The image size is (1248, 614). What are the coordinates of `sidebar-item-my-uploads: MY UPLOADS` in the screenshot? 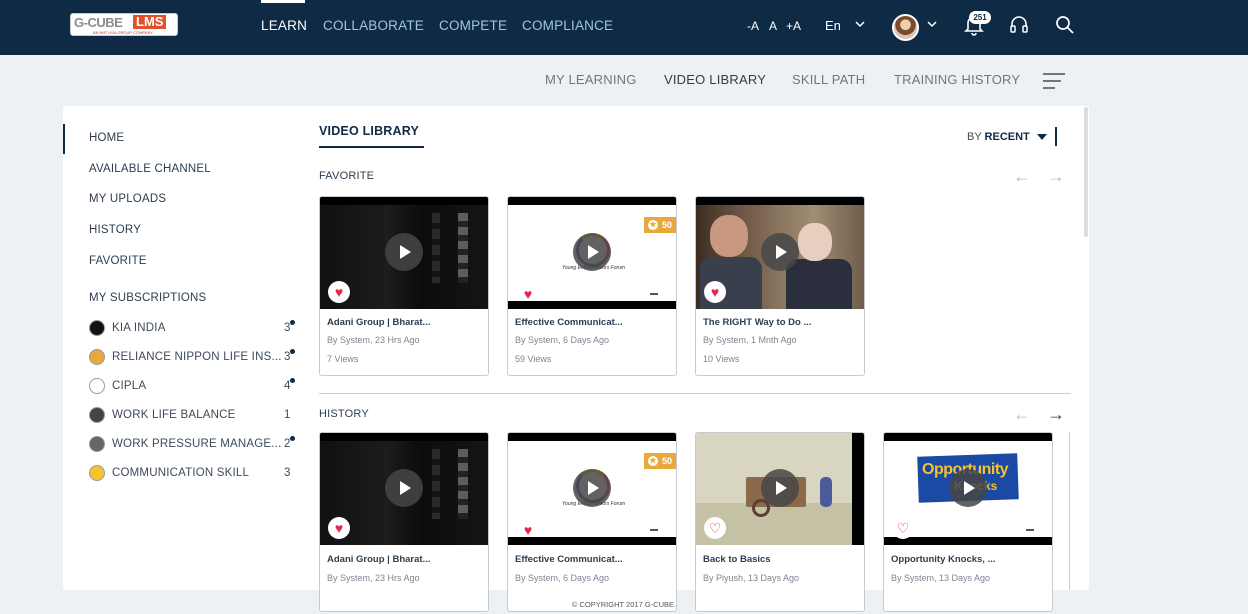 It's located at (127, 199).